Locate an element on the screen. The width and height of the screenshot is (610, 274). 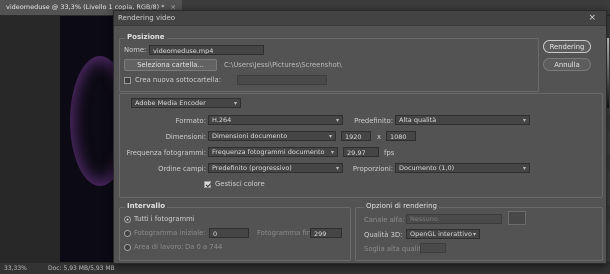
close-icon: × is located at coordinates (592, 18).